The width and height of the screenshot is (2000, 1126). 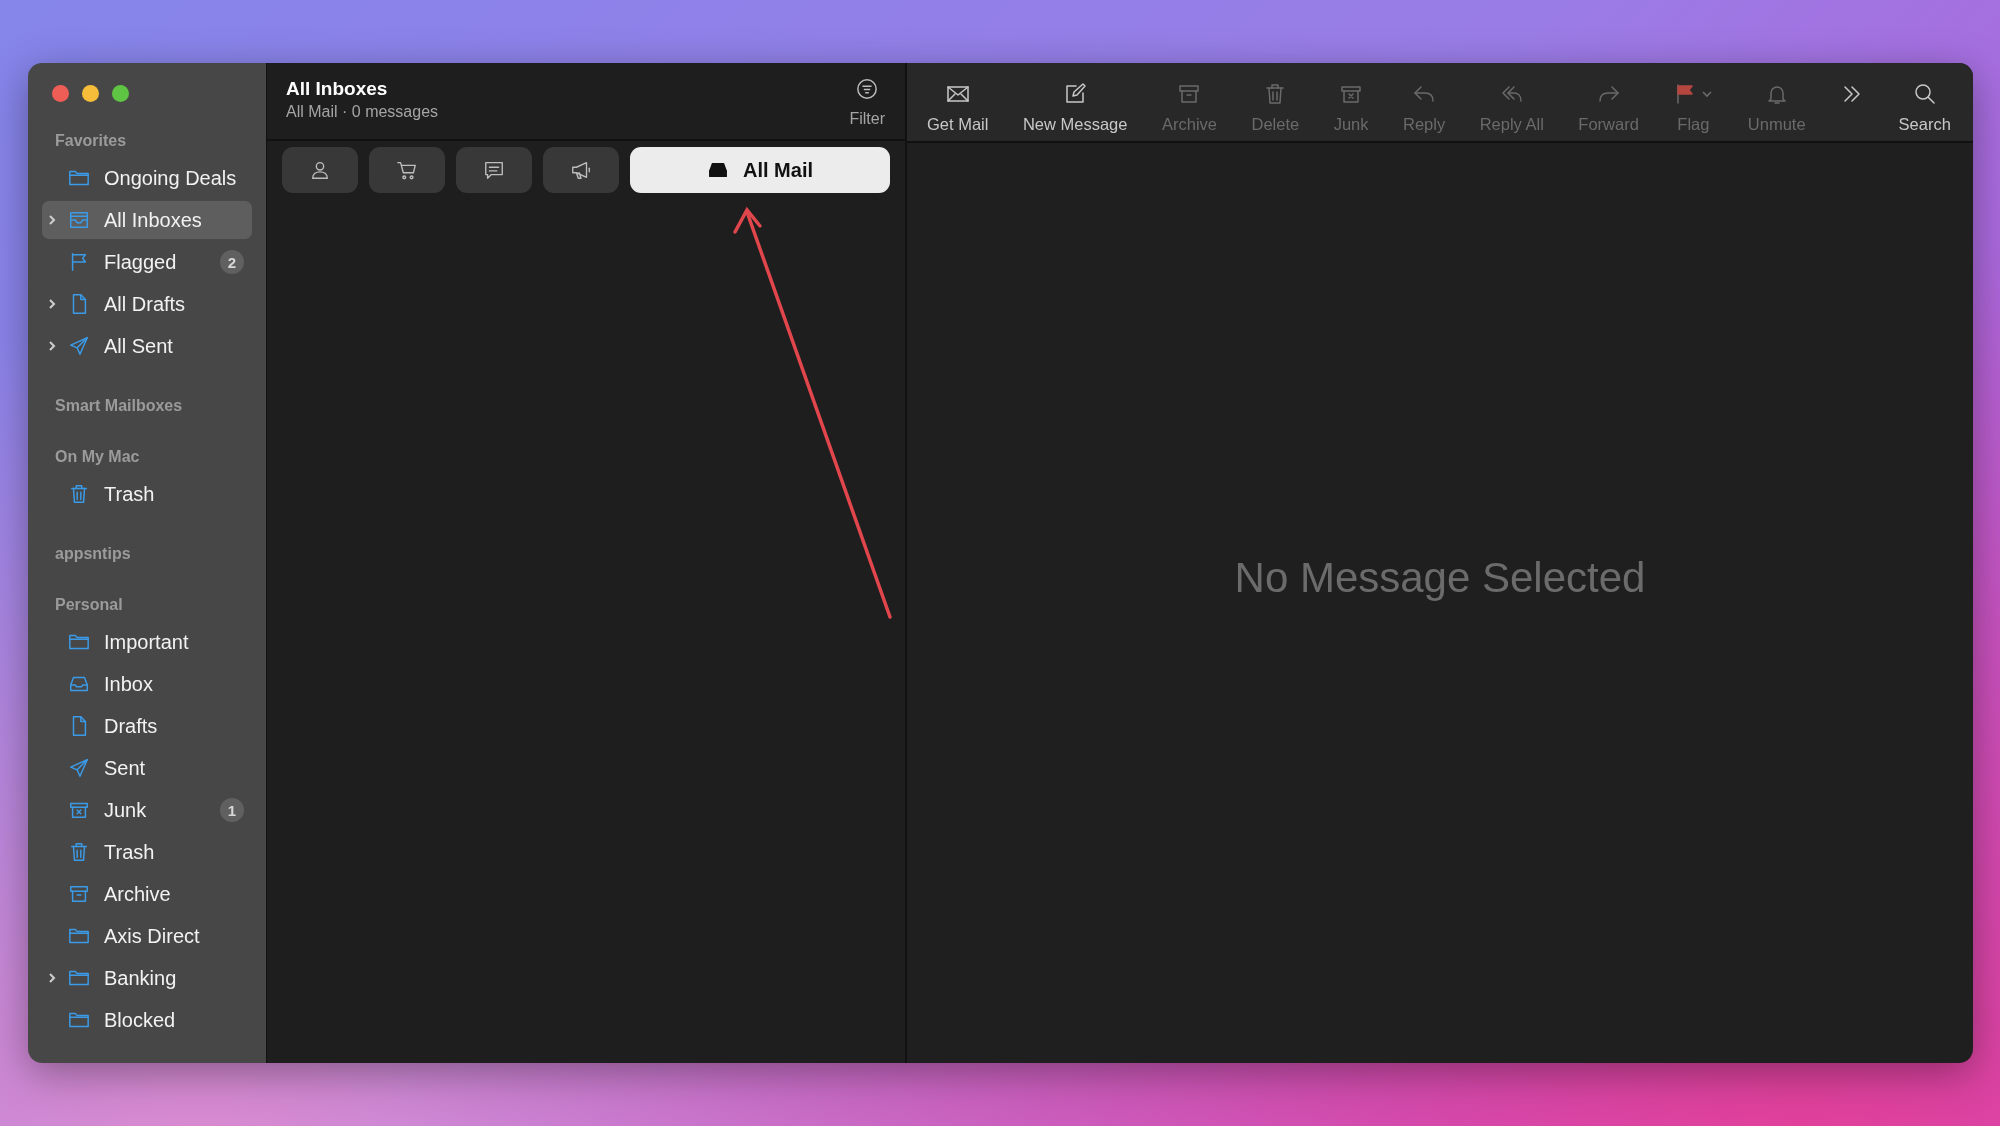 I want to click on filter-icon, so click(x=867, y=89).